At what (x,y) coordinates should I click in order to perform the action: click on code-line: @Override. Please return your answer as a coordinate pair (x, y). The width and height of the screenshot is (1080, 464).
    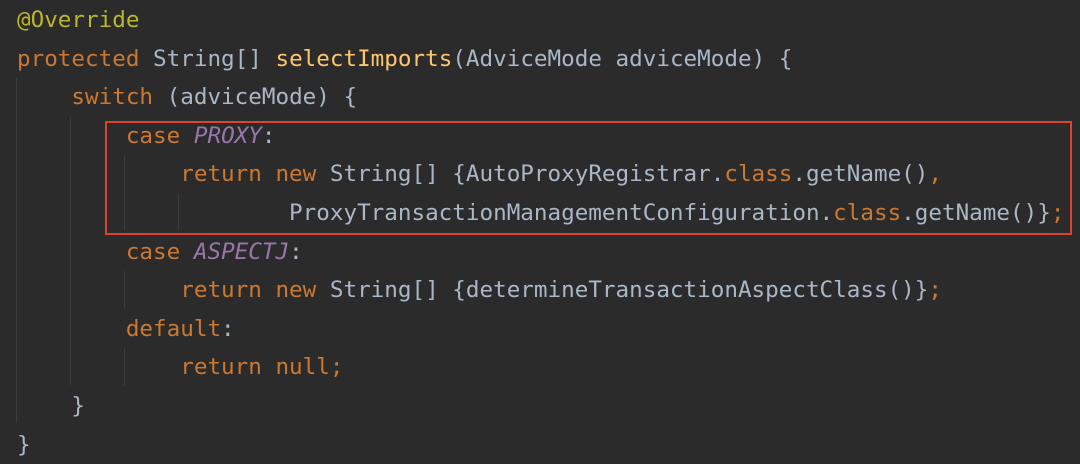
    Looking at the image, I should click on (540, 20).